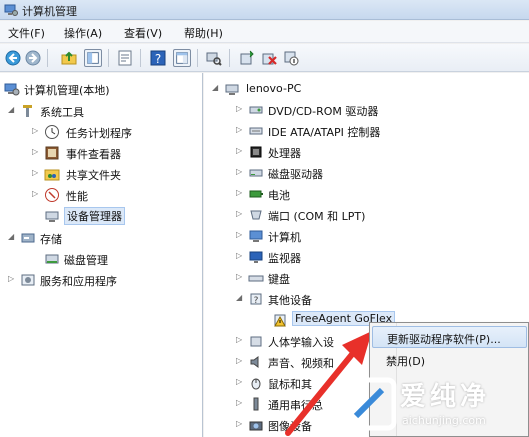 The width and height of the screenshot is (529, 437). I want to click on device-category-label: 键盘, so click(279, 279).